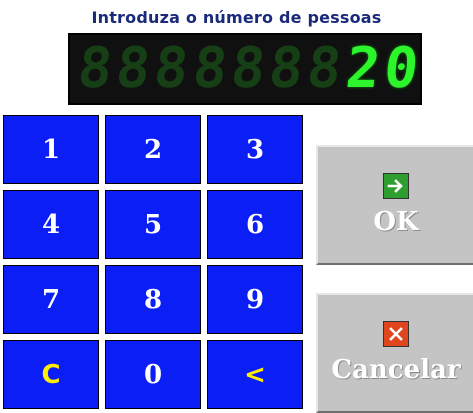 The image size is (473, 413). I want to click on cancel-label: Cancelar, so click(396, 370).